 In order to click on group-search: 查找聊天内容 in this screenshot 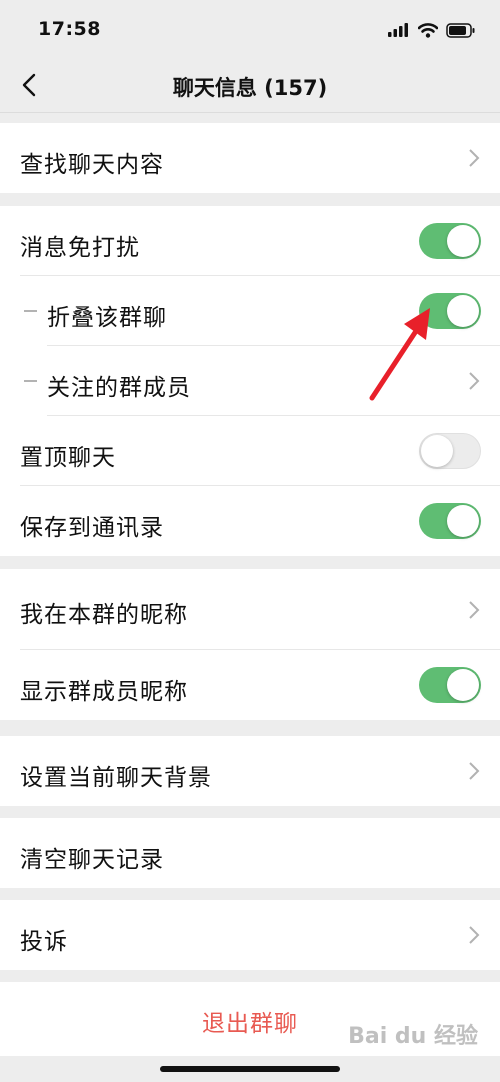, I will do `click(250, 158)`.